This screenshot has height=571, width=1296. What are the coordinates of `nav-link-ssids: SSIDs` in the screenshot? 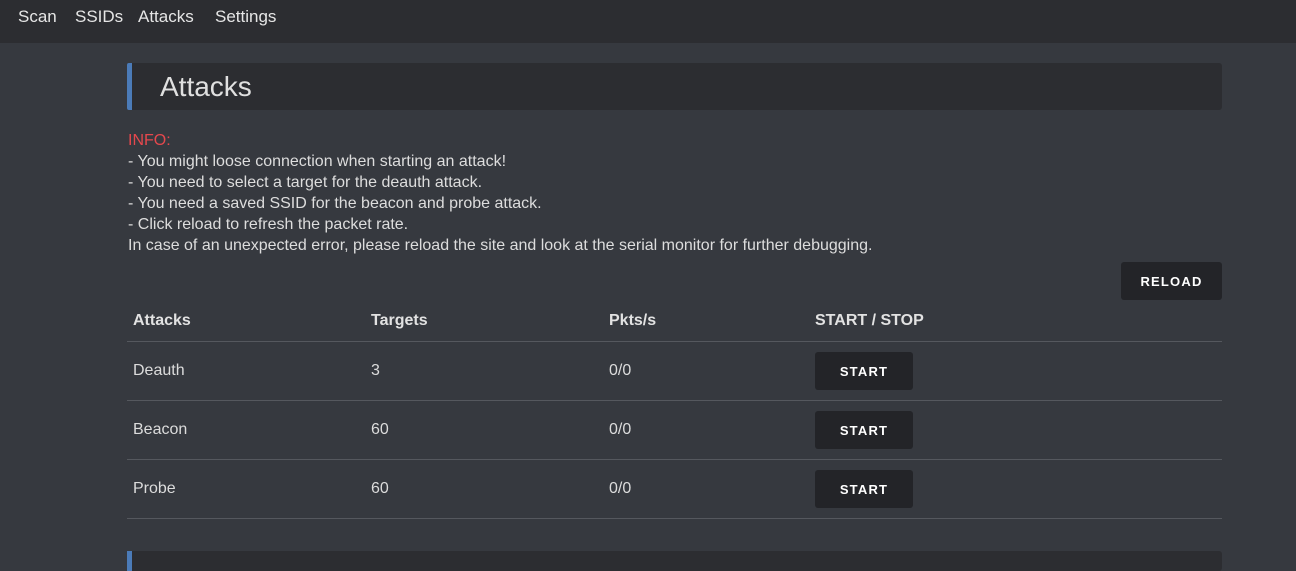 It's located at (99, 17).